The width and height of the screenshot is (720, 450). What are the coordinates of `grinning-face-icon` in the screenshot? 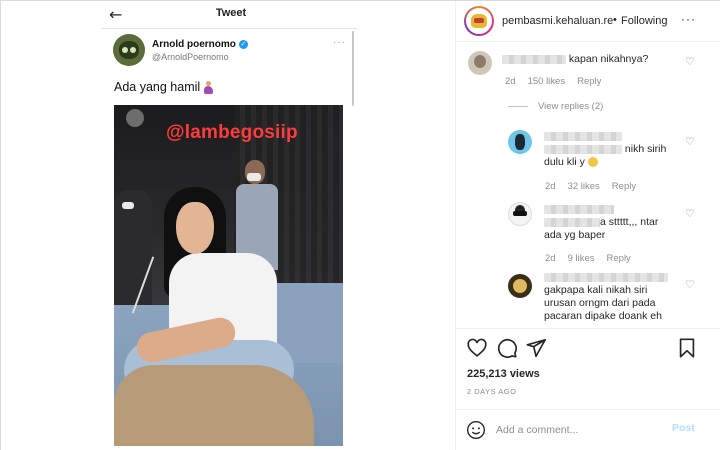 It's located at (592, 162).